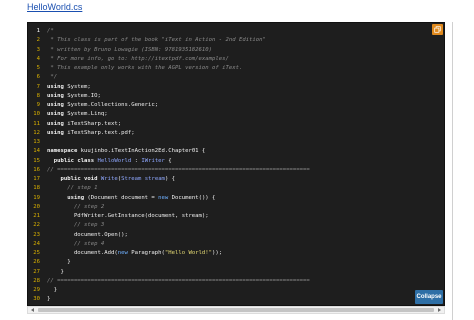 This screenshot has width=474, height=320. I want to click on code-text: using iTextSharp.text.pdf;, so click(91, 133).